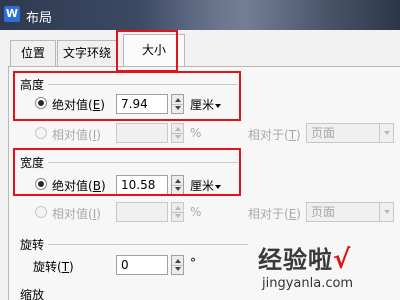  I want to click on rotation-label-text: 旋转, so click(45, 267).